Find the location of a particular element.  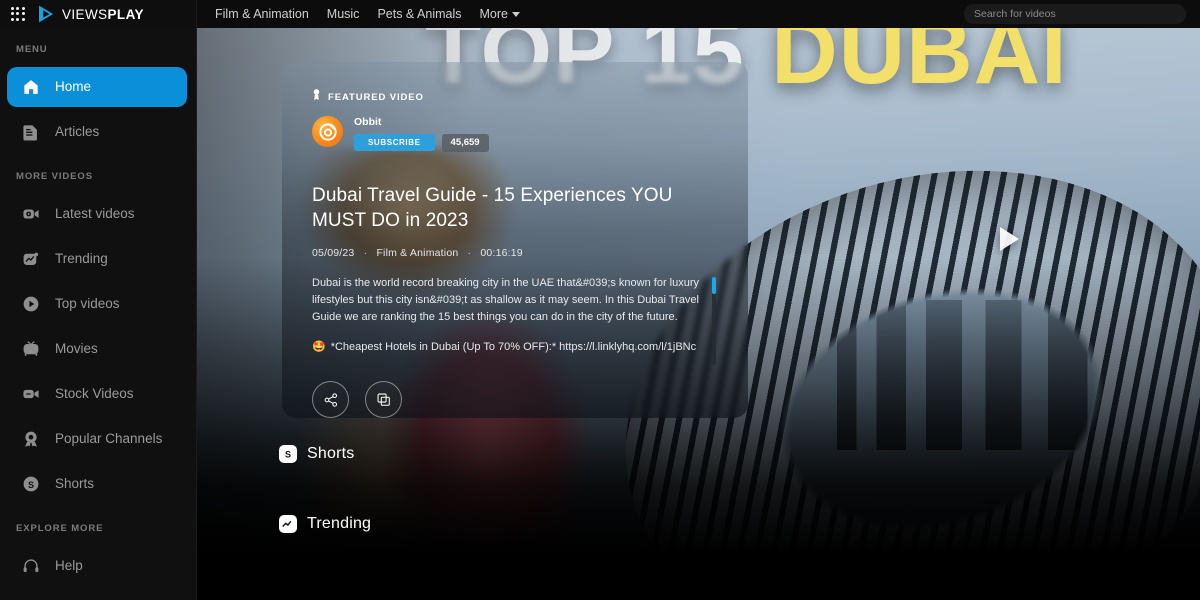

play-triangle-icon is located at coordinates (1009, 239).